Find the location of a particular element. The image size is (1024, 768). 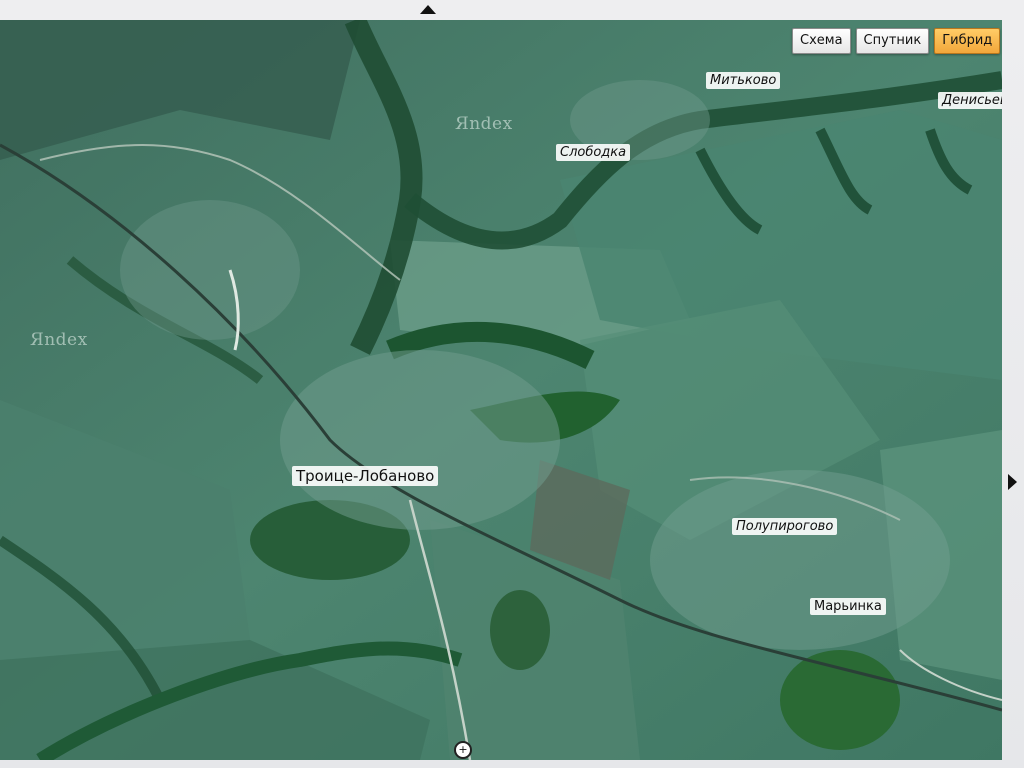

pan-right-arrow-icon is located at coordinates (1012, 482).